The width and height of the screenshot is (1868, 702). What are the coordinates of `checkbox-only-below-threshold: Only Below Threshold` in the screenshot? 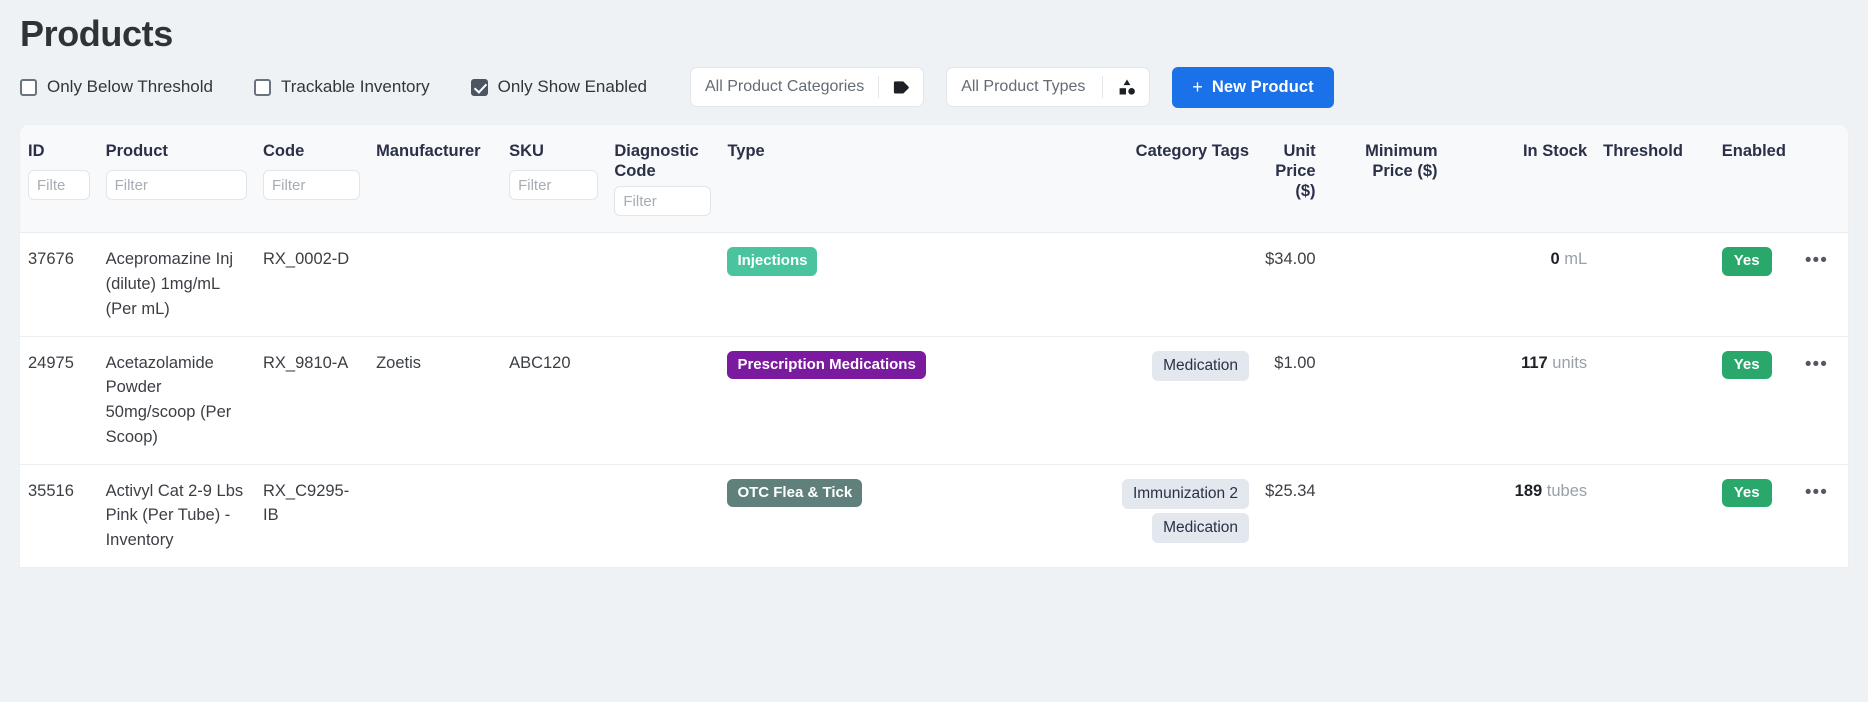 It's located at (116, 87).